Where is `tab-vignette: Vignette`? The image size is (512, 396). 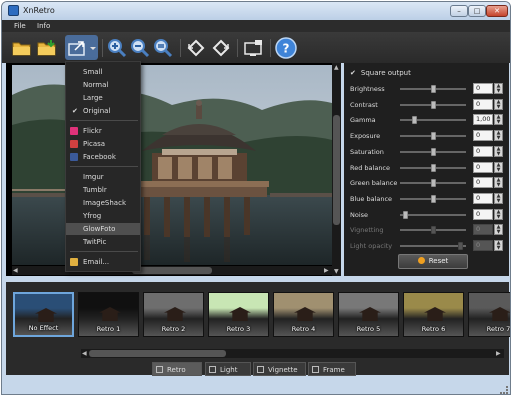 tab-vignette: Vignette is located at coordinates (279, 369).